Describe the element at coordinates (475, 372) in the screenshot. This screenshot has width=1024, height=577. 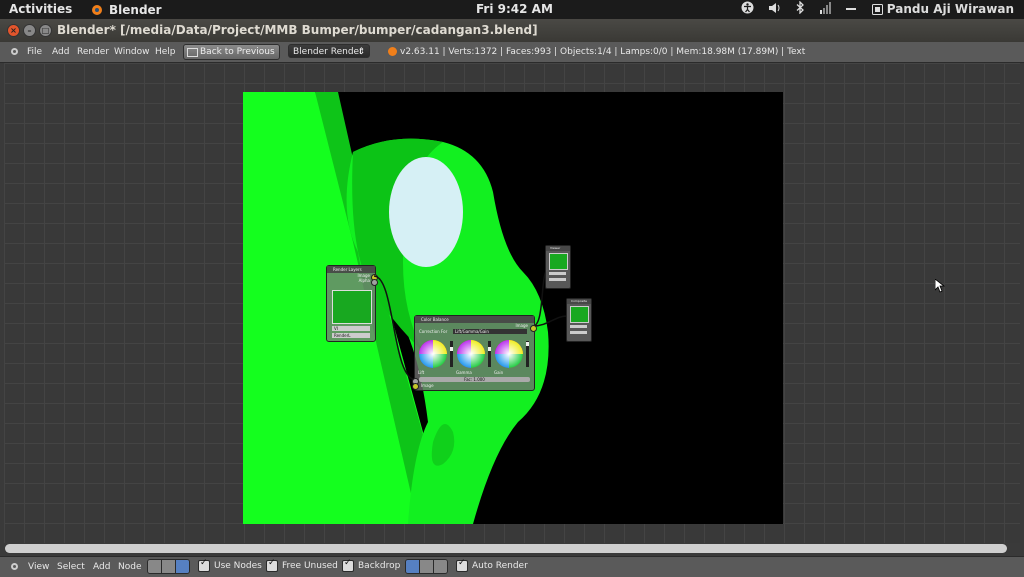
I see `wheel-labels: Lift Gamma Gain` at that location.